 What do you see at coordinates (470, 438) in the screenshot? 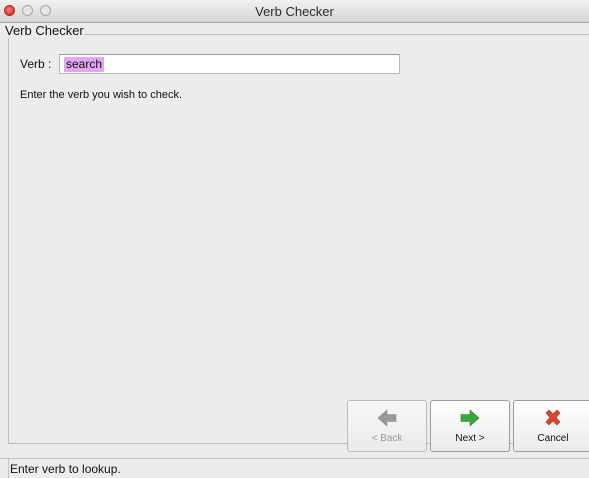
I see `next-button-label: Next >` at bounding box center [470, 438].